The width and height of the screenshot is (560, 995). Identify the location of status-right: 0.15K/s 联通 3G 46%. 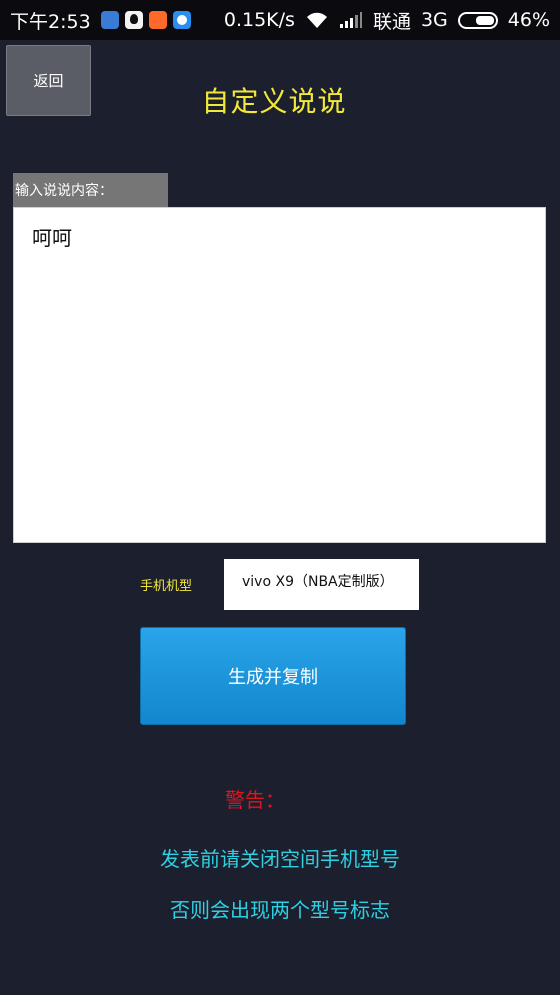
(387, 20).